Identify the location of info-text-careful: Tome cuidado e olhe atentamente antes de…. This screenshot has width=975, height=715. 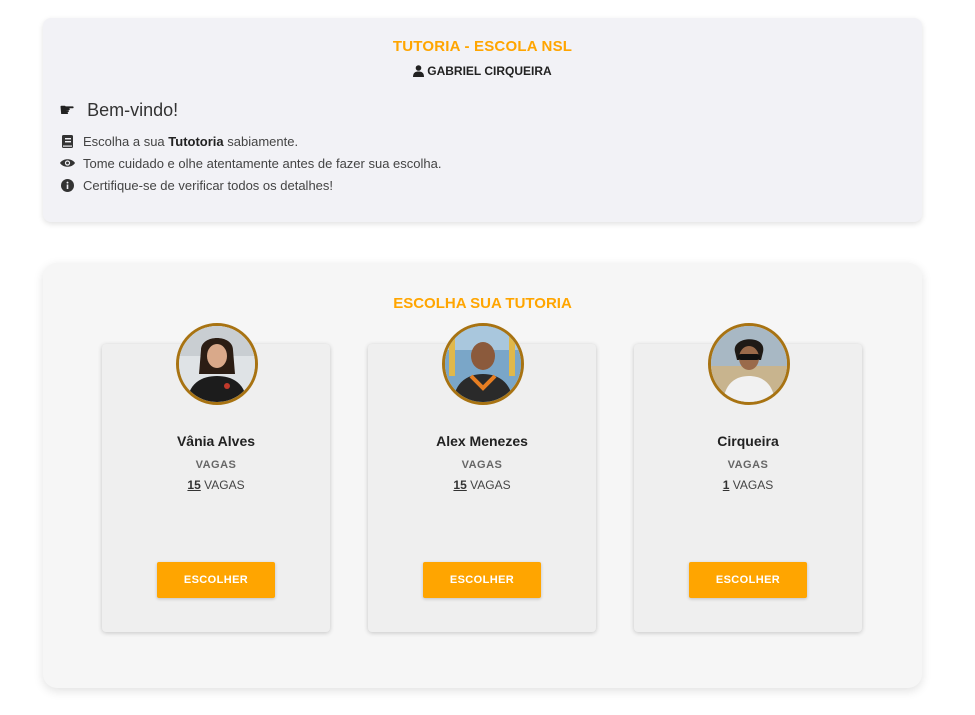
(262, 163).